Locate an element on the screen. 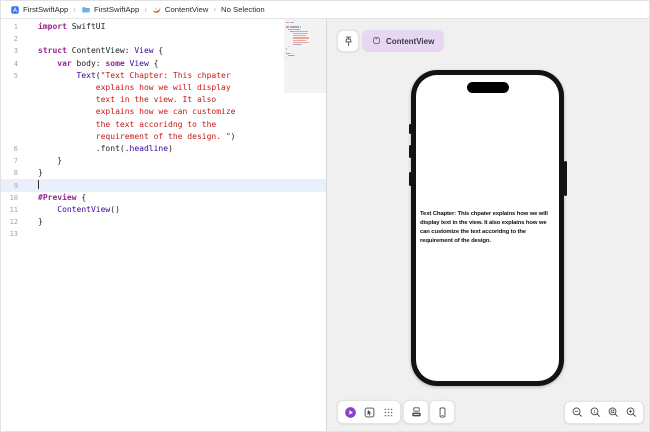 The width and height of the screenshot is (650, 432). code-text: ContentView() is located at coordinates (88, 209).